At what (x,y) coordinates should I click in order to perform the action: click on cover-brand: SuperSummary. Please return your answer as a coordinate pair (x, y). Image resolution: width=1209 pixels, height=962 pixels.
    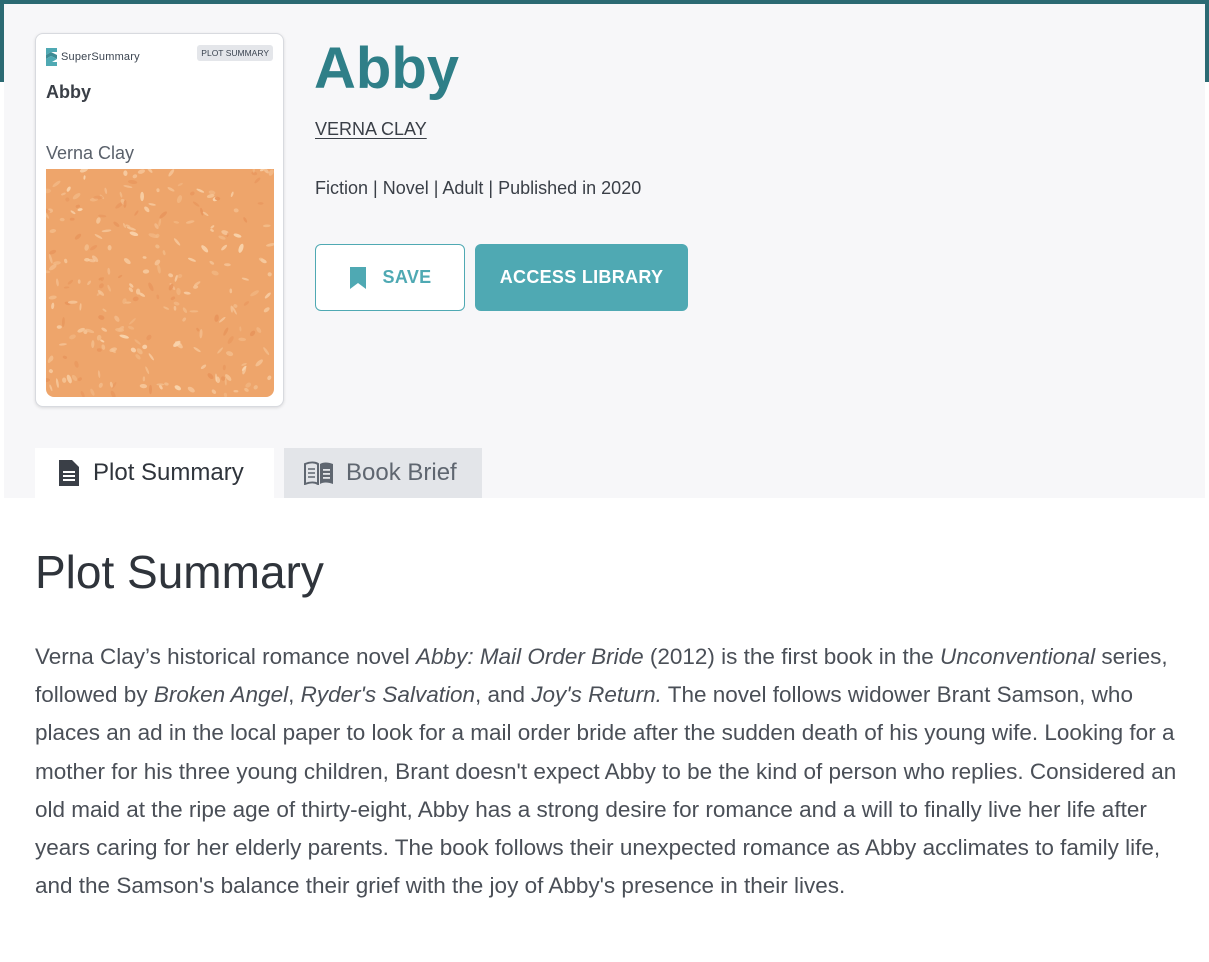
    Looking at the image, I should click on (93, 57).